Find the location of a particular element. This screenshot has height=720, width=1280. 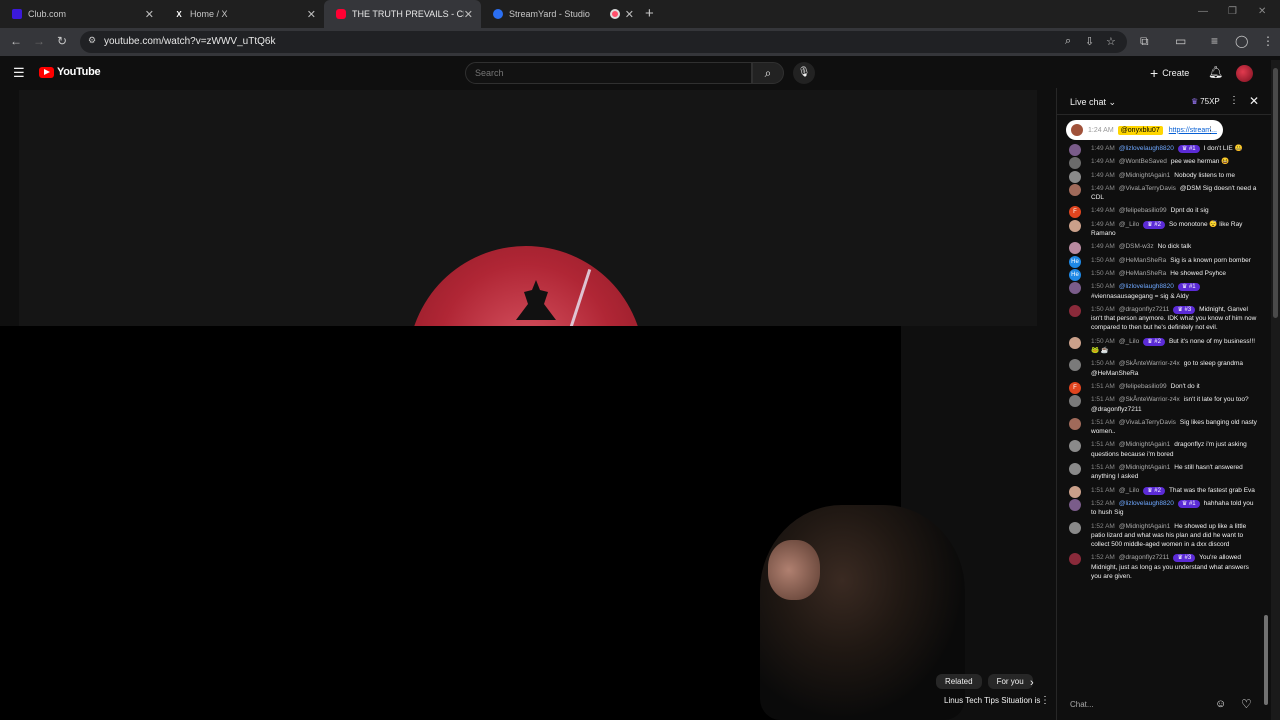

media-controls-icon: ≡ is located at coordinates (1214, 41).